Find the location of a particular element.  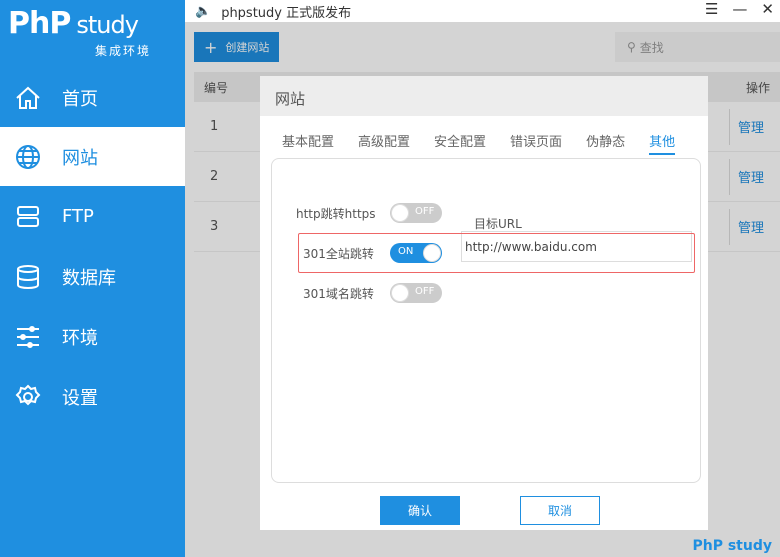

sidebar-item-database: 数据库 is located at coordinates (92, 276).